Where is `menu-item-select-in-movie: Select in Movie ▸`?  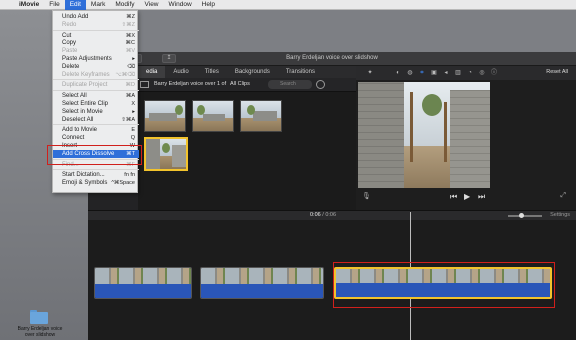
menu-item-select-in-movie: Select in Movie ▸ is located at coordinates (96, 112).